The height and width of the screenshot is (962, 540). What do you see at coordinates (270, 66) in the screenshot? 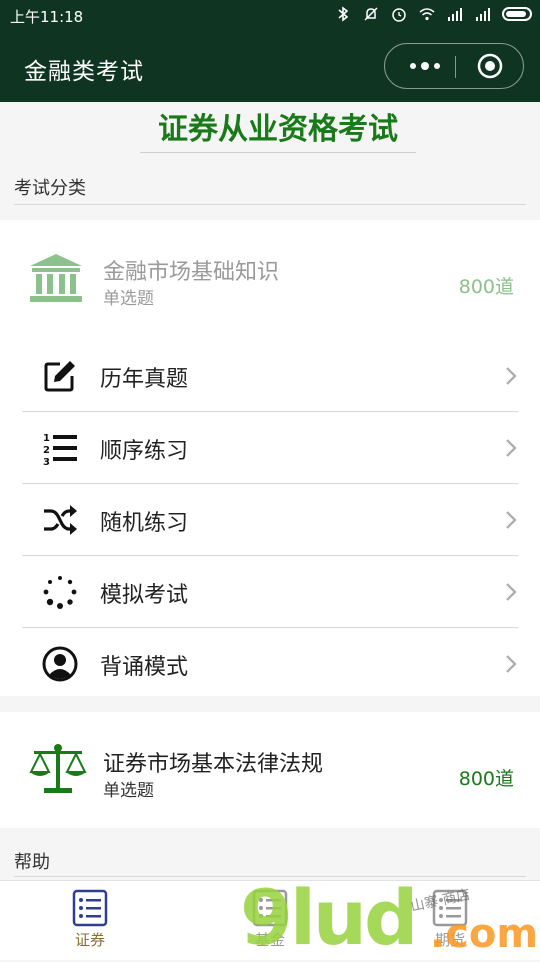
I see `nav-bar: 金融类考试` at bounding box center [270, 66].